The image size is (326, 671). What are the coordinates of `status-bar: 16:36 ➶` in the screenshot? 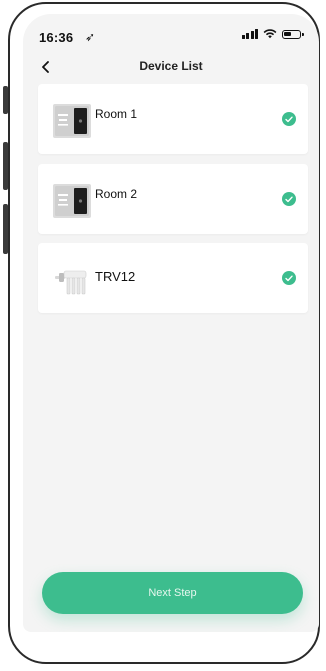 It's located at (171, 34).